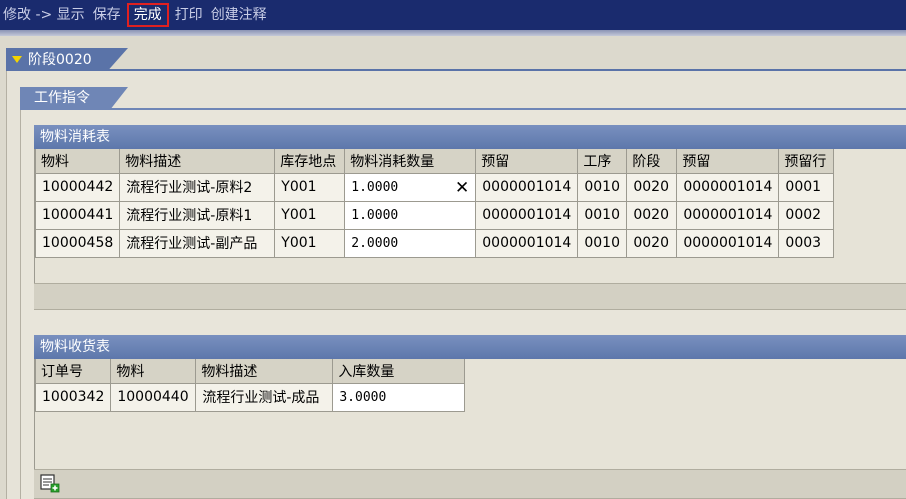 This screenshot has height=499, width=906. Describe the element at coordinates (410, 187) in the screenshot. I see `consumption-qty-input: 1.0000 ✕` at that location.